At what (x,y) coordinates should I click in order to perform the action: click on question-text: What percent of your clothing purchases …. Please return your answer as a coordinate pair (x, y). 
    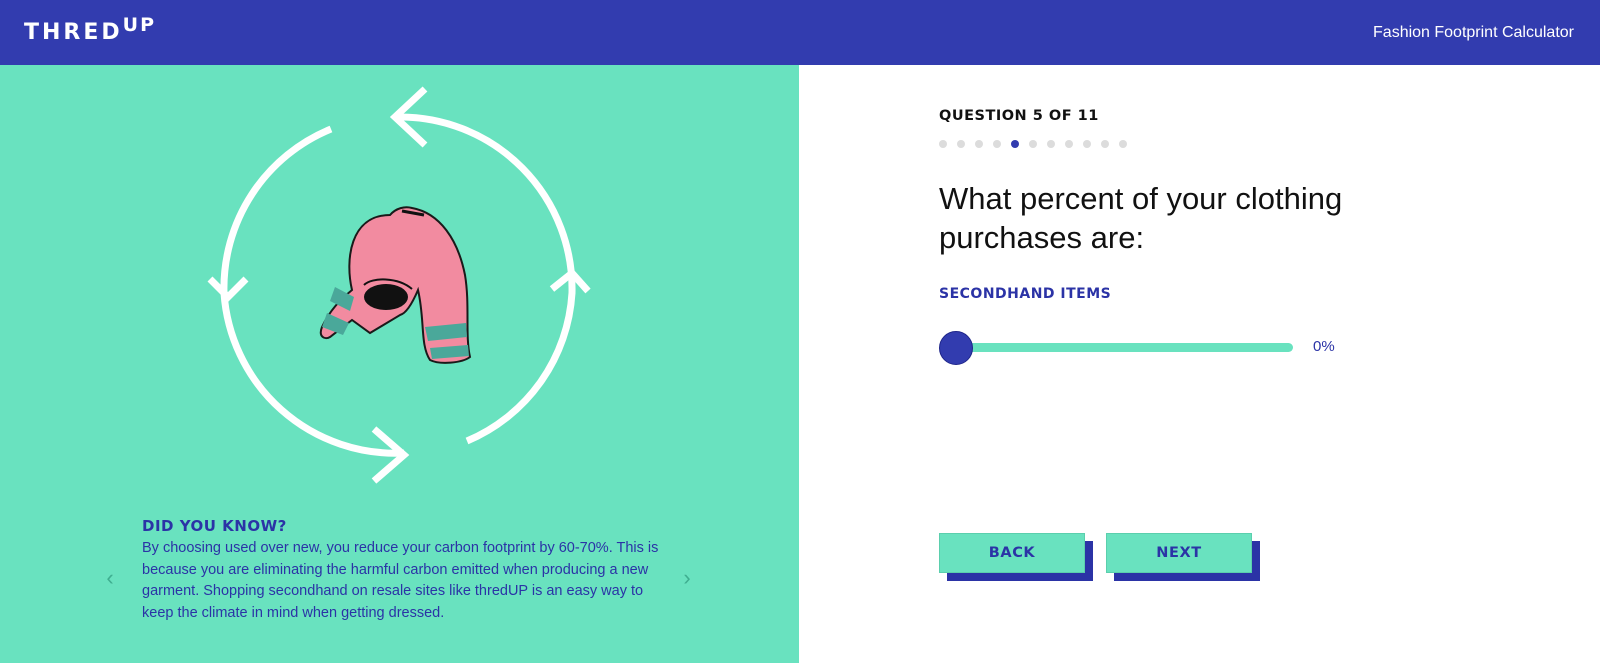
    Looking at the image, I should click on (1141, 218).